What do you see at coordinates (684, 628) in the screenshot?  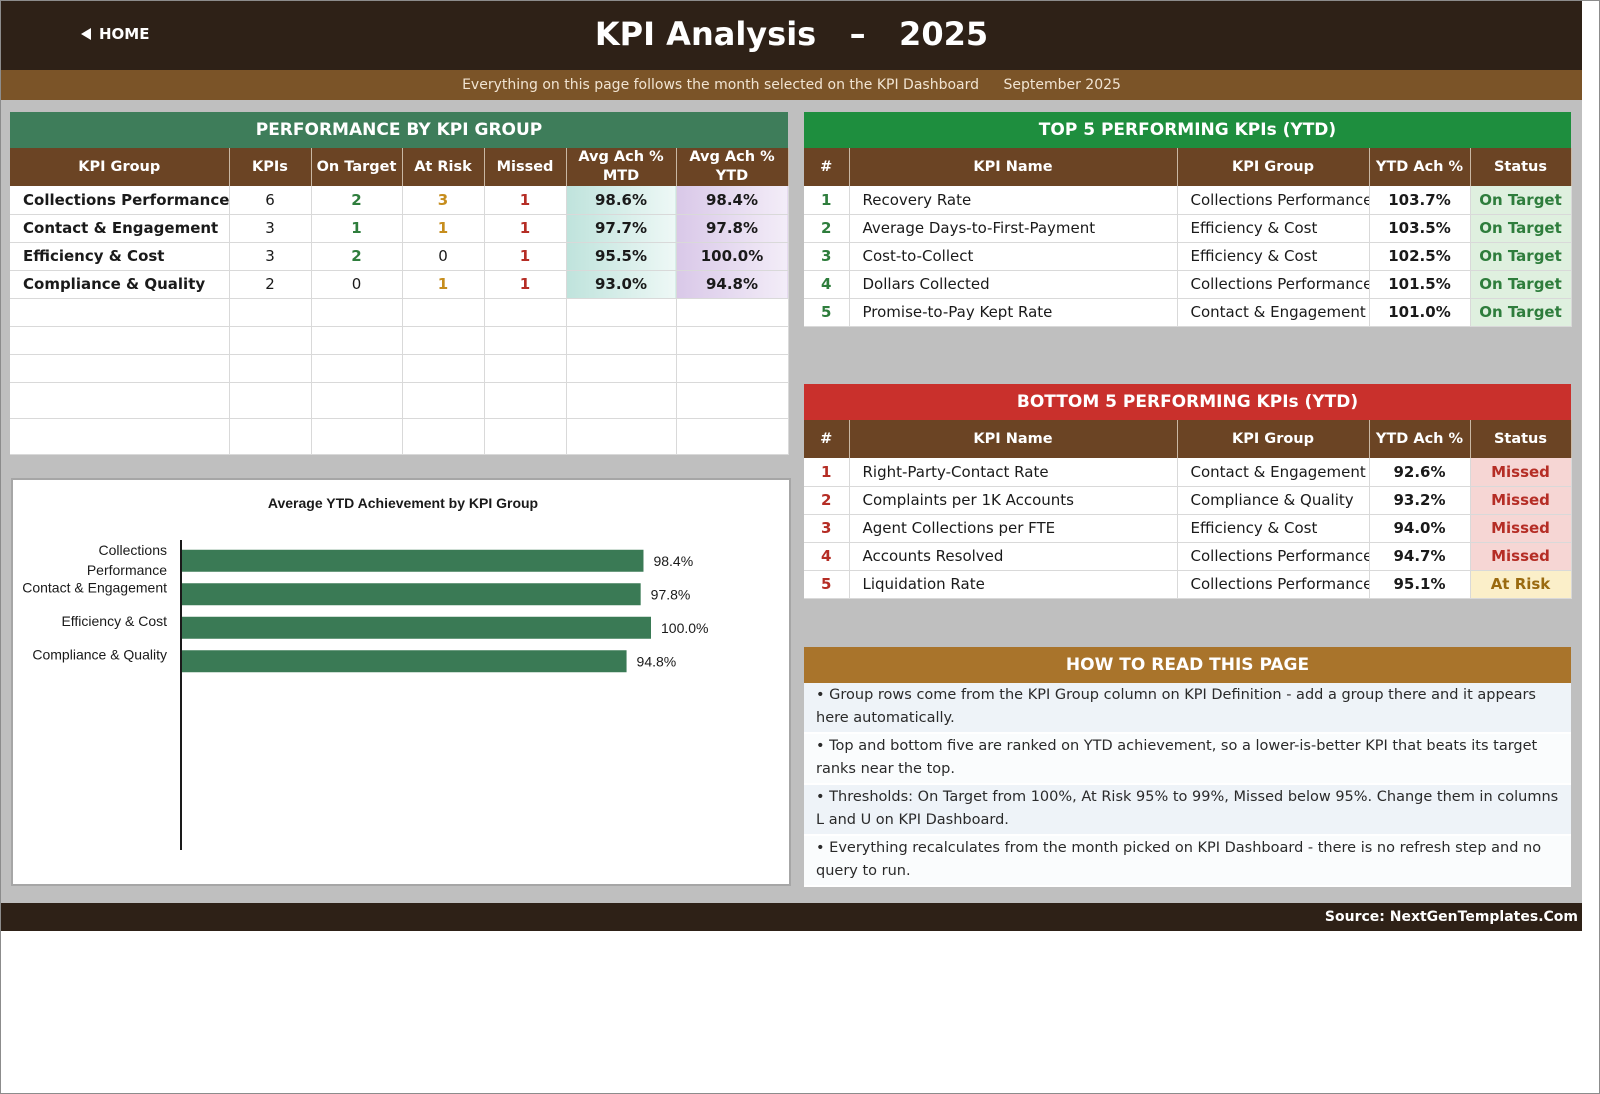 I see `chart-data-label: 100.0%` at bounding box center [684, 628].